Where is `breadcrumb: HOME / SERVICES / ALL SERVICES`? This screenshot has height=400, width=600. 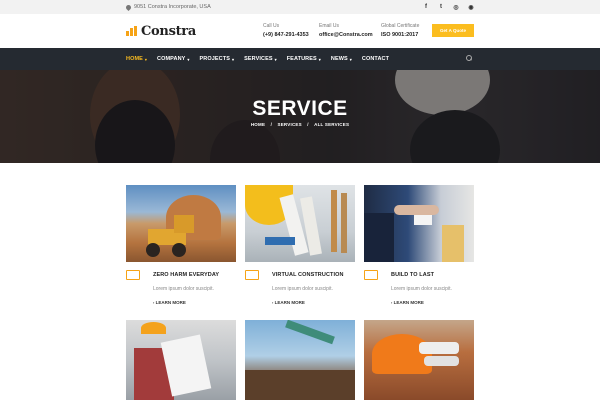
breadcrumb: HOME / SERVICES / ALL SERVICES is located at coordinates (300, 124).